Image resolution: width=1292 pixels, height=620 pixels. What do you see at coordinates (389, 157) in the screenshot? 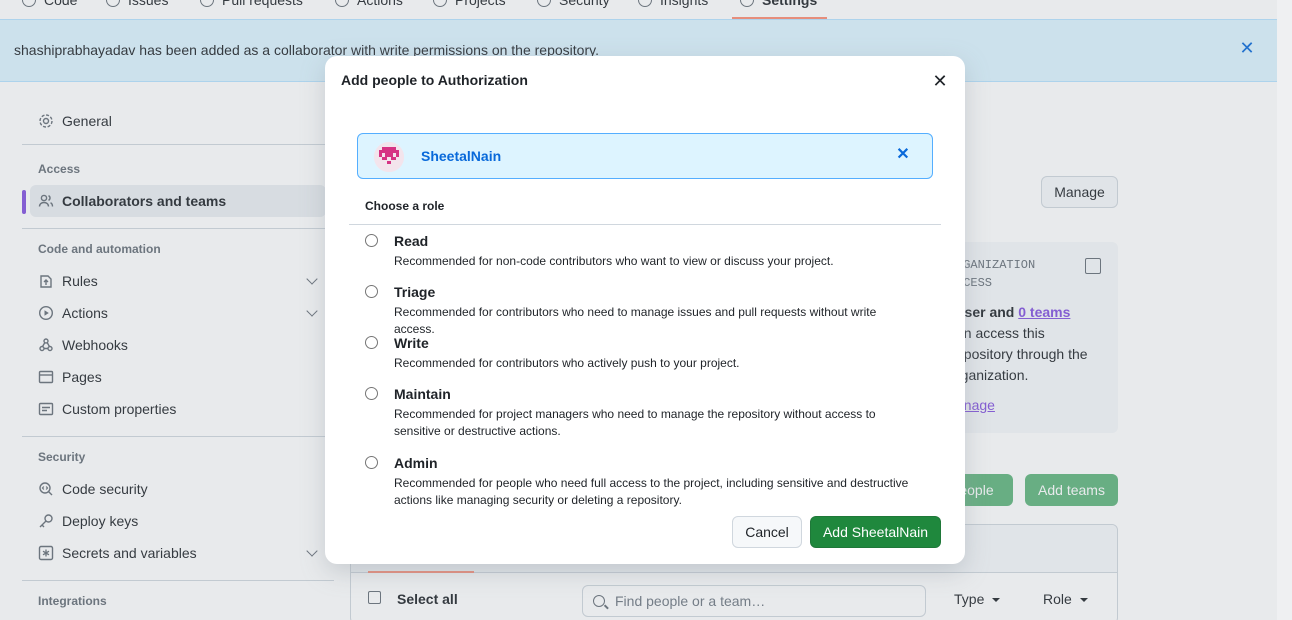
I see `avatar` at bounding box center [389, 157].